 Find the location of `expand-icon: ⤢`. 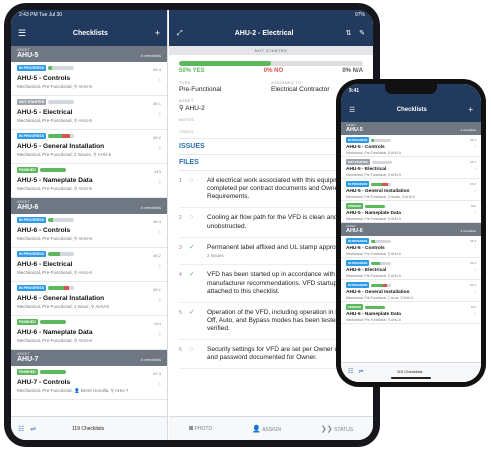

expand-icon: ⤢ is located at coordinates (180, 33).